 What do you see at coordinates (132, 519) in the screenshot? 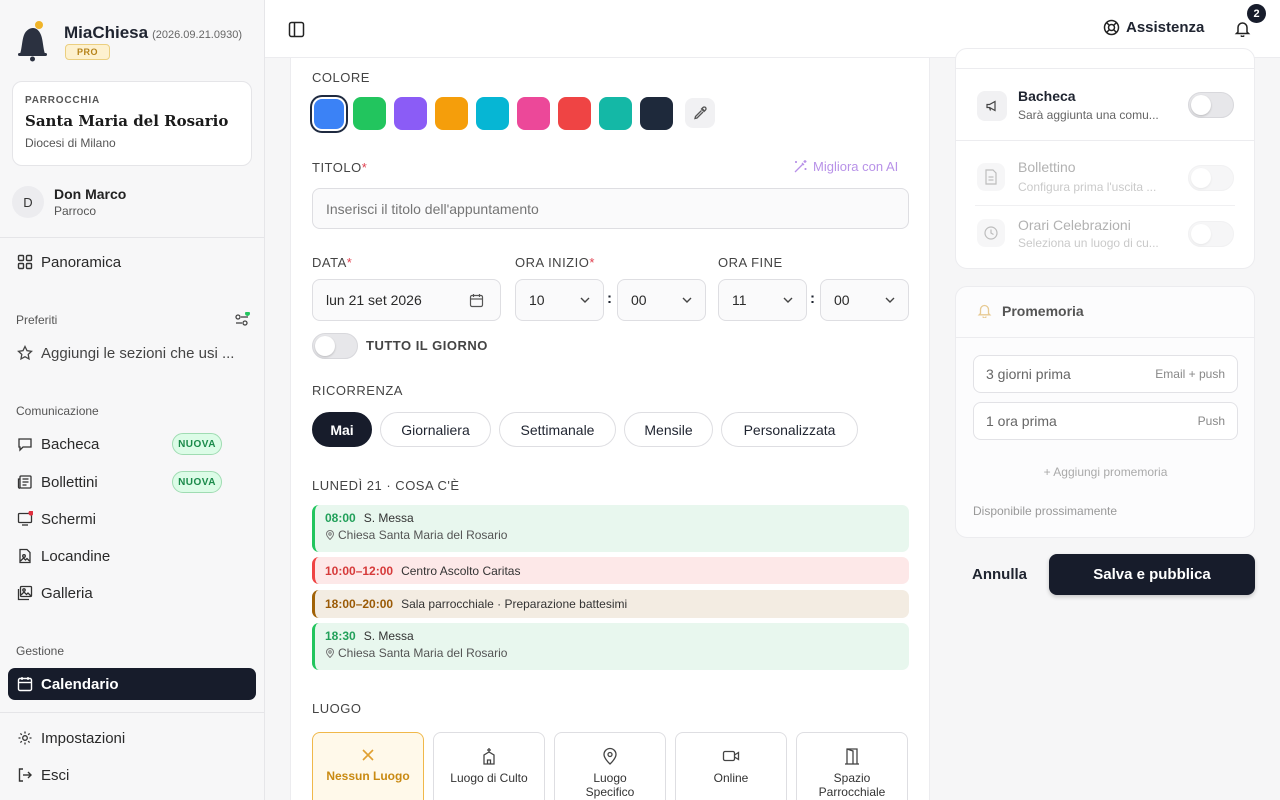
I see `nav-item-schermi: Schermi` at bounding box center [132, 519].